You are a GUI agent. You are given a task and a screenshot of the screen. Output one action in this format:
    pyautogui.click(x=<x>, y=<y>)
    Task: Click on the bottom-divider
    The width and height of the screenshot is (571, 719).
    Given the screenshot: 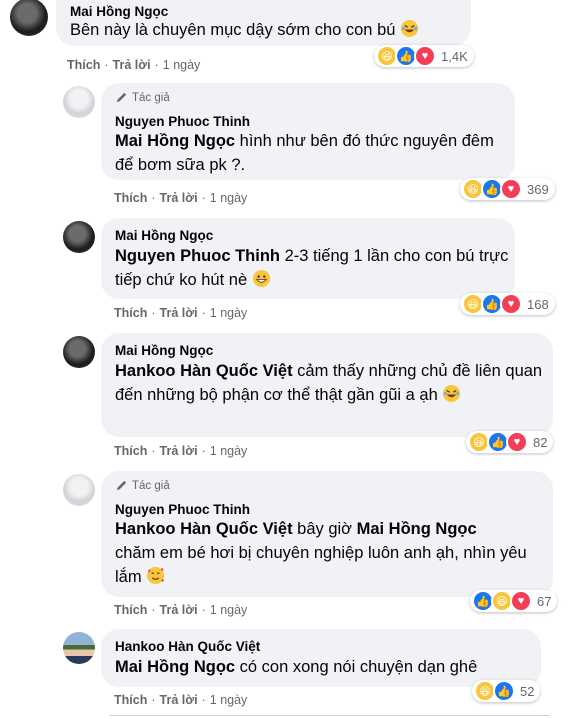 What is the action you would take?
    pyautogui.click(x=330, y=715)
    